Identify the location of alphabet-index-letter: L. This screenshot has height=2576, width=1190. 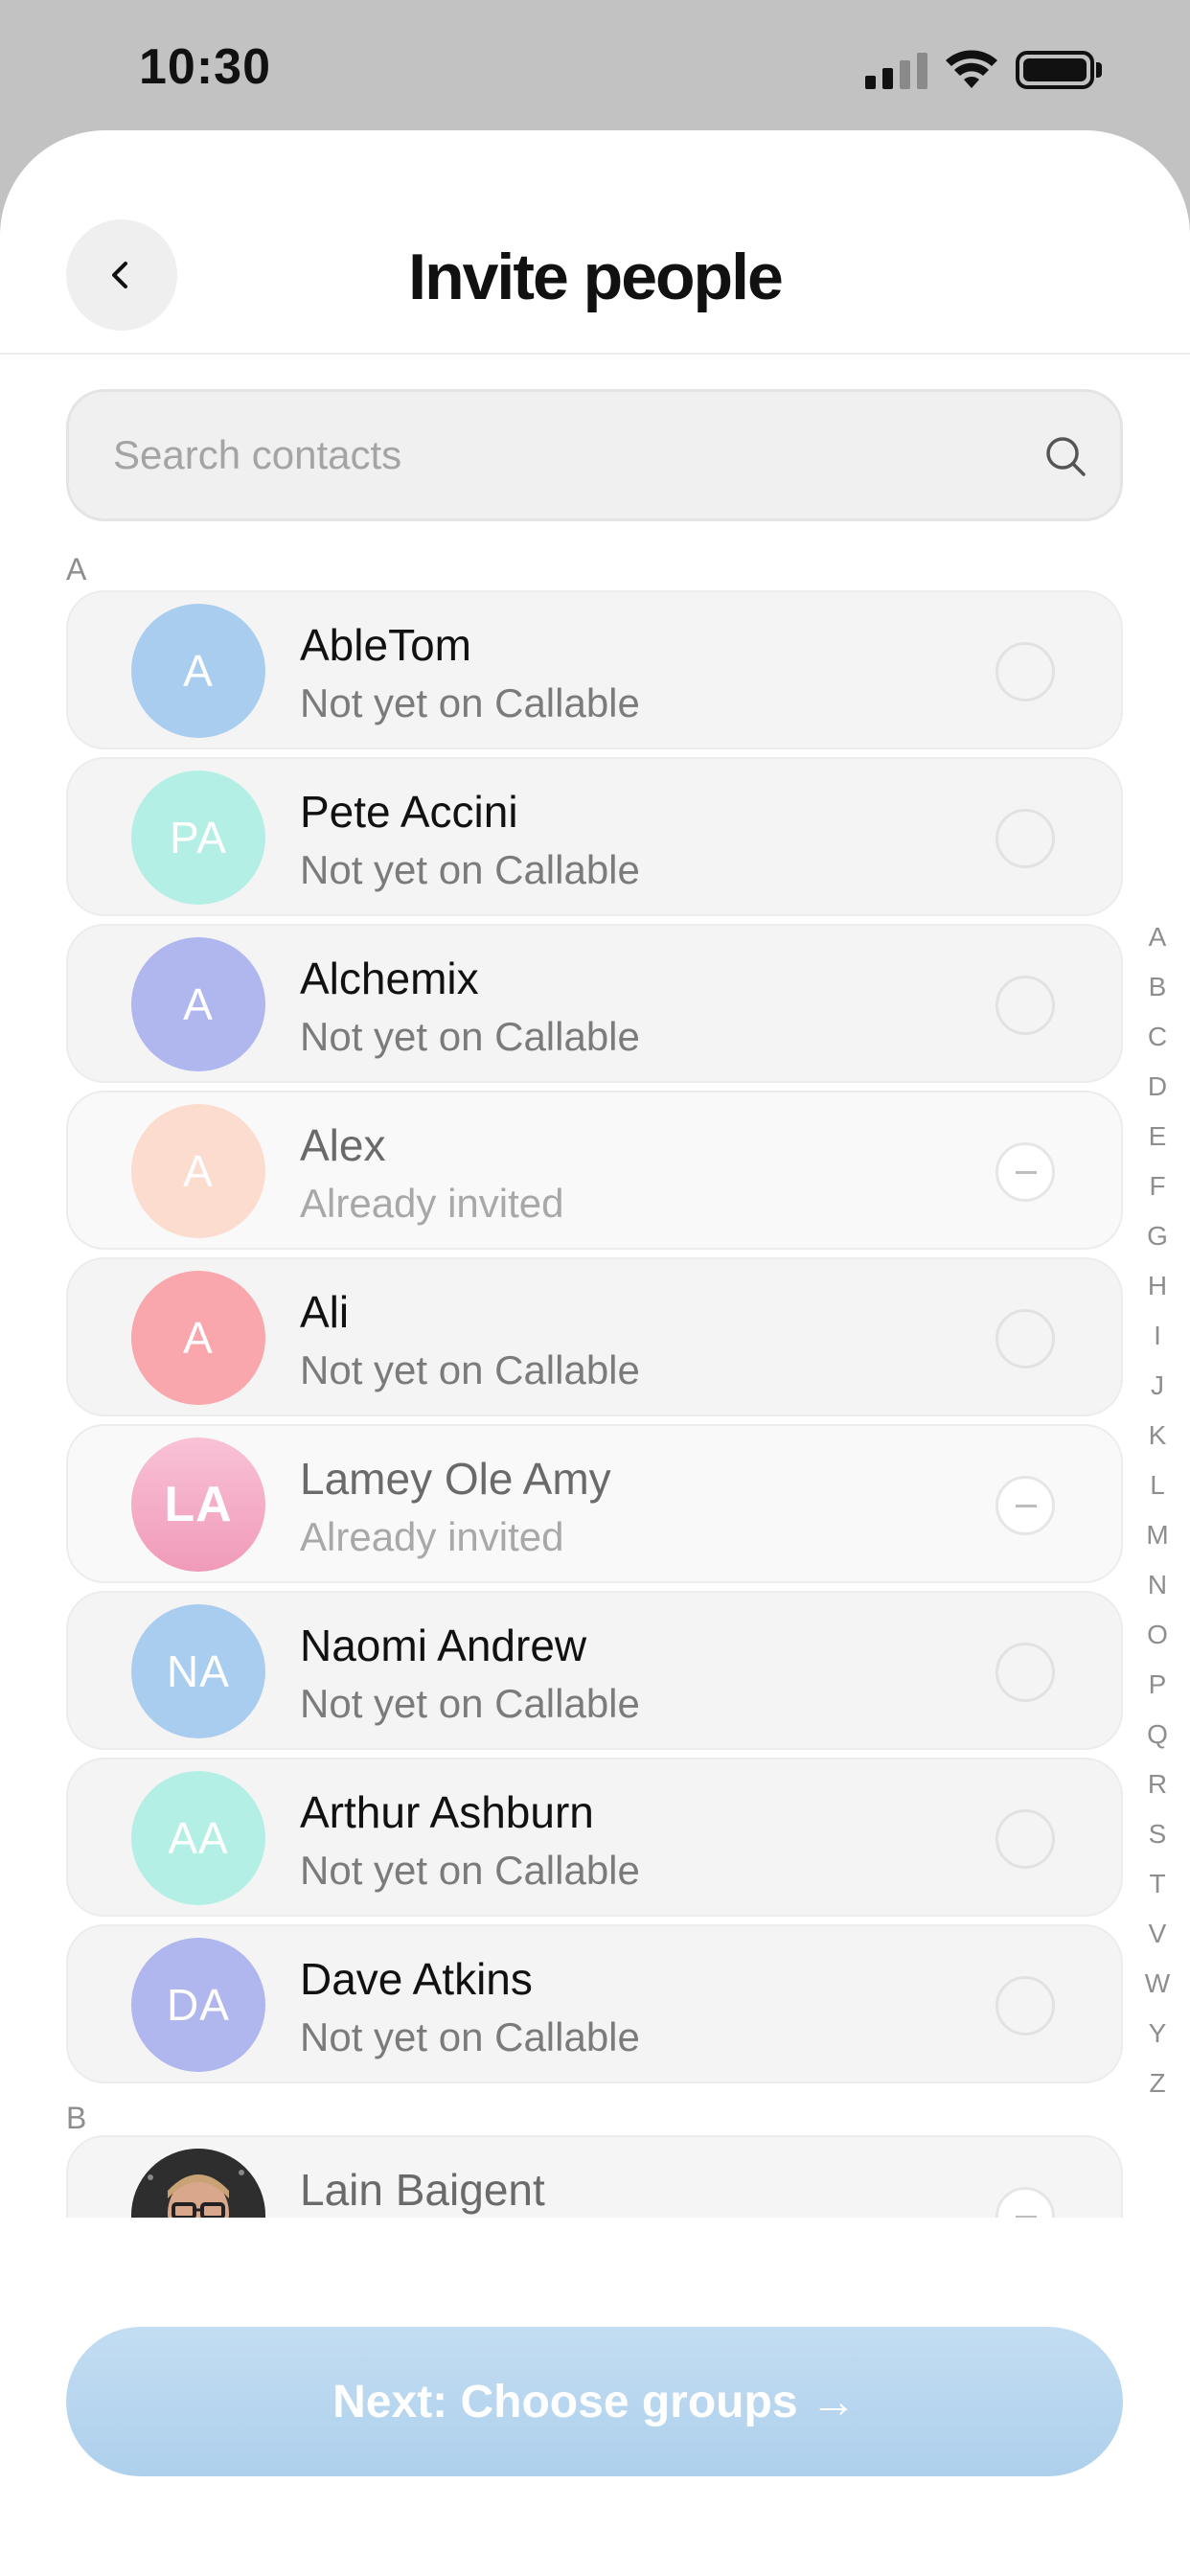
(1158, 1485).